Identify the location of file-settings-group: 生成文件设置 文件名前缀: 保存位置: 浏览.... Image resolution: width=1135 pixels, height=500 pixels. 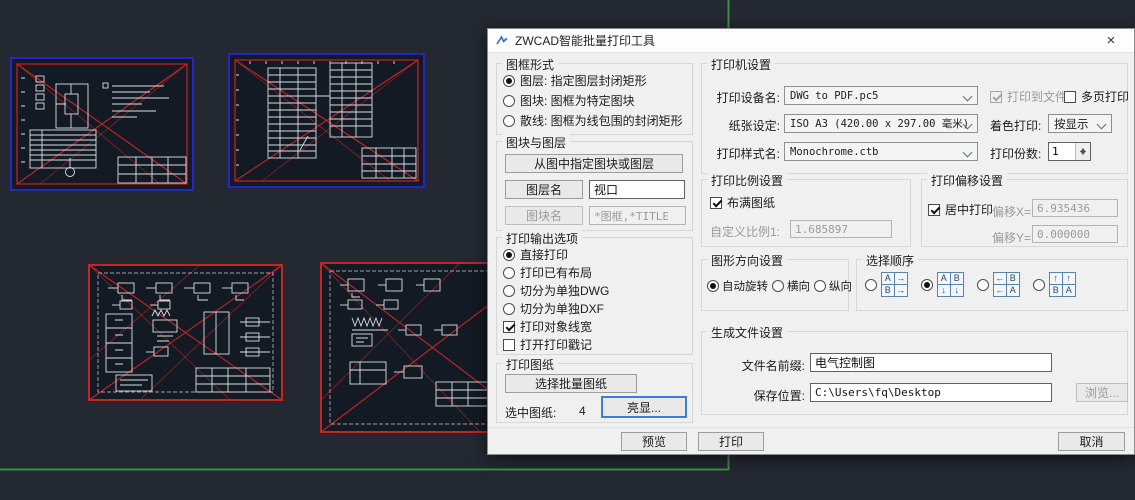
(914, 369).